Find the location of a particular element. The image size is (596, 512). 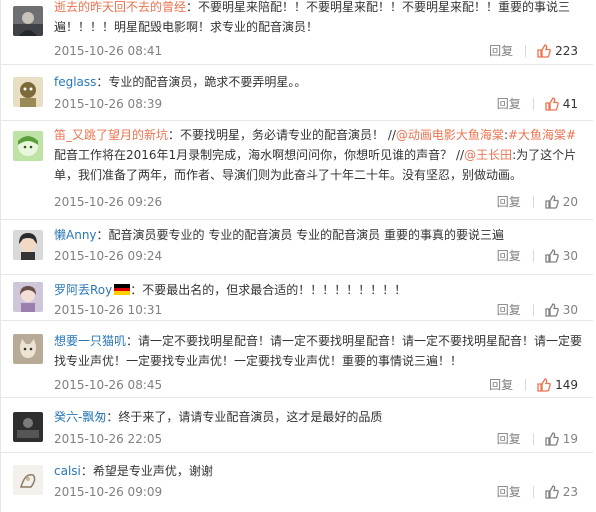

comment-body: 罗阿丢Roy ：不要最出名的，但求最合适的！！！！！！！！！ is located at coordinates (319, 290).